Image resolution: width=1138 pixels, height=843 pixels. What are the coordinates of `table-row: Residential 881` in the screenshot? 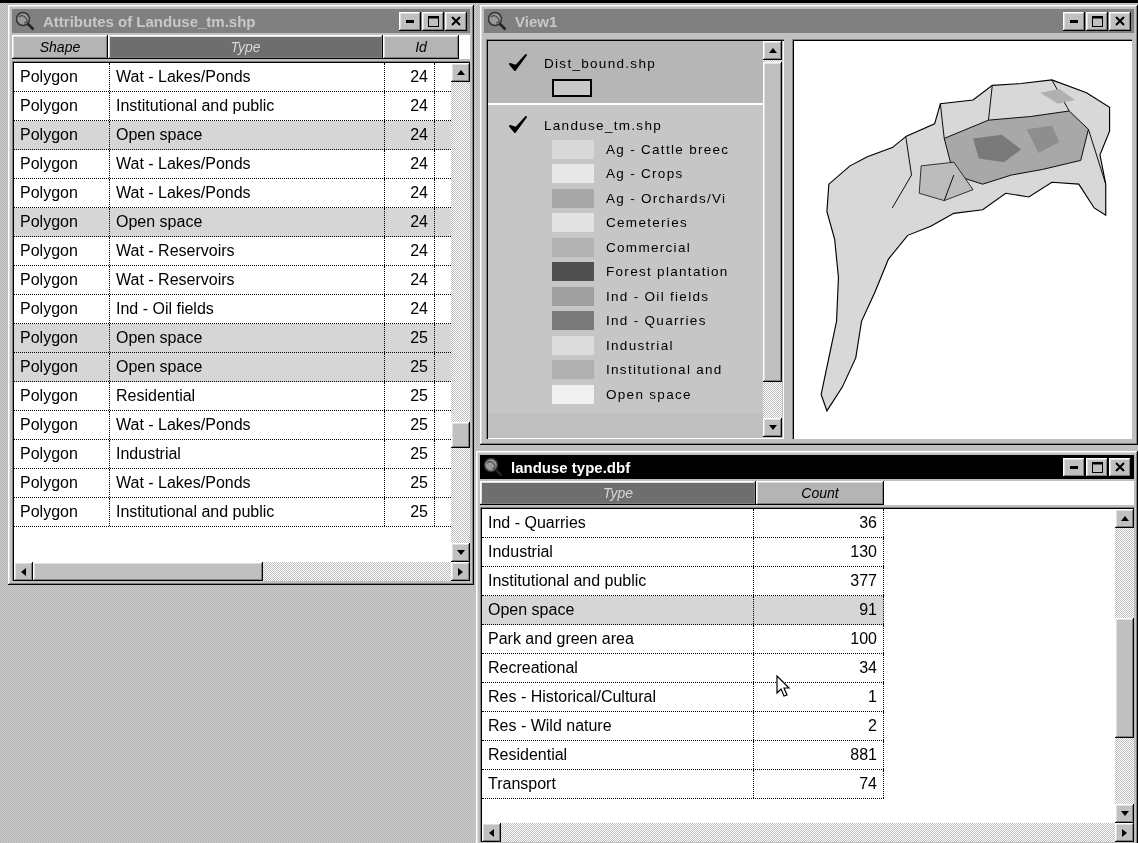 It's located at (683, 755).